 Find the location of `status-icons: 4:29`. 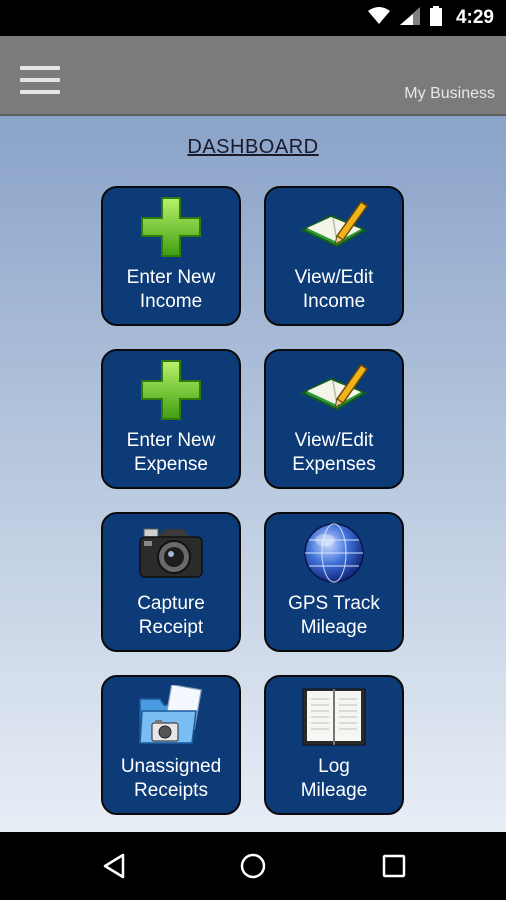

status-icons: 4:29 is located at coordinates (430, 18).